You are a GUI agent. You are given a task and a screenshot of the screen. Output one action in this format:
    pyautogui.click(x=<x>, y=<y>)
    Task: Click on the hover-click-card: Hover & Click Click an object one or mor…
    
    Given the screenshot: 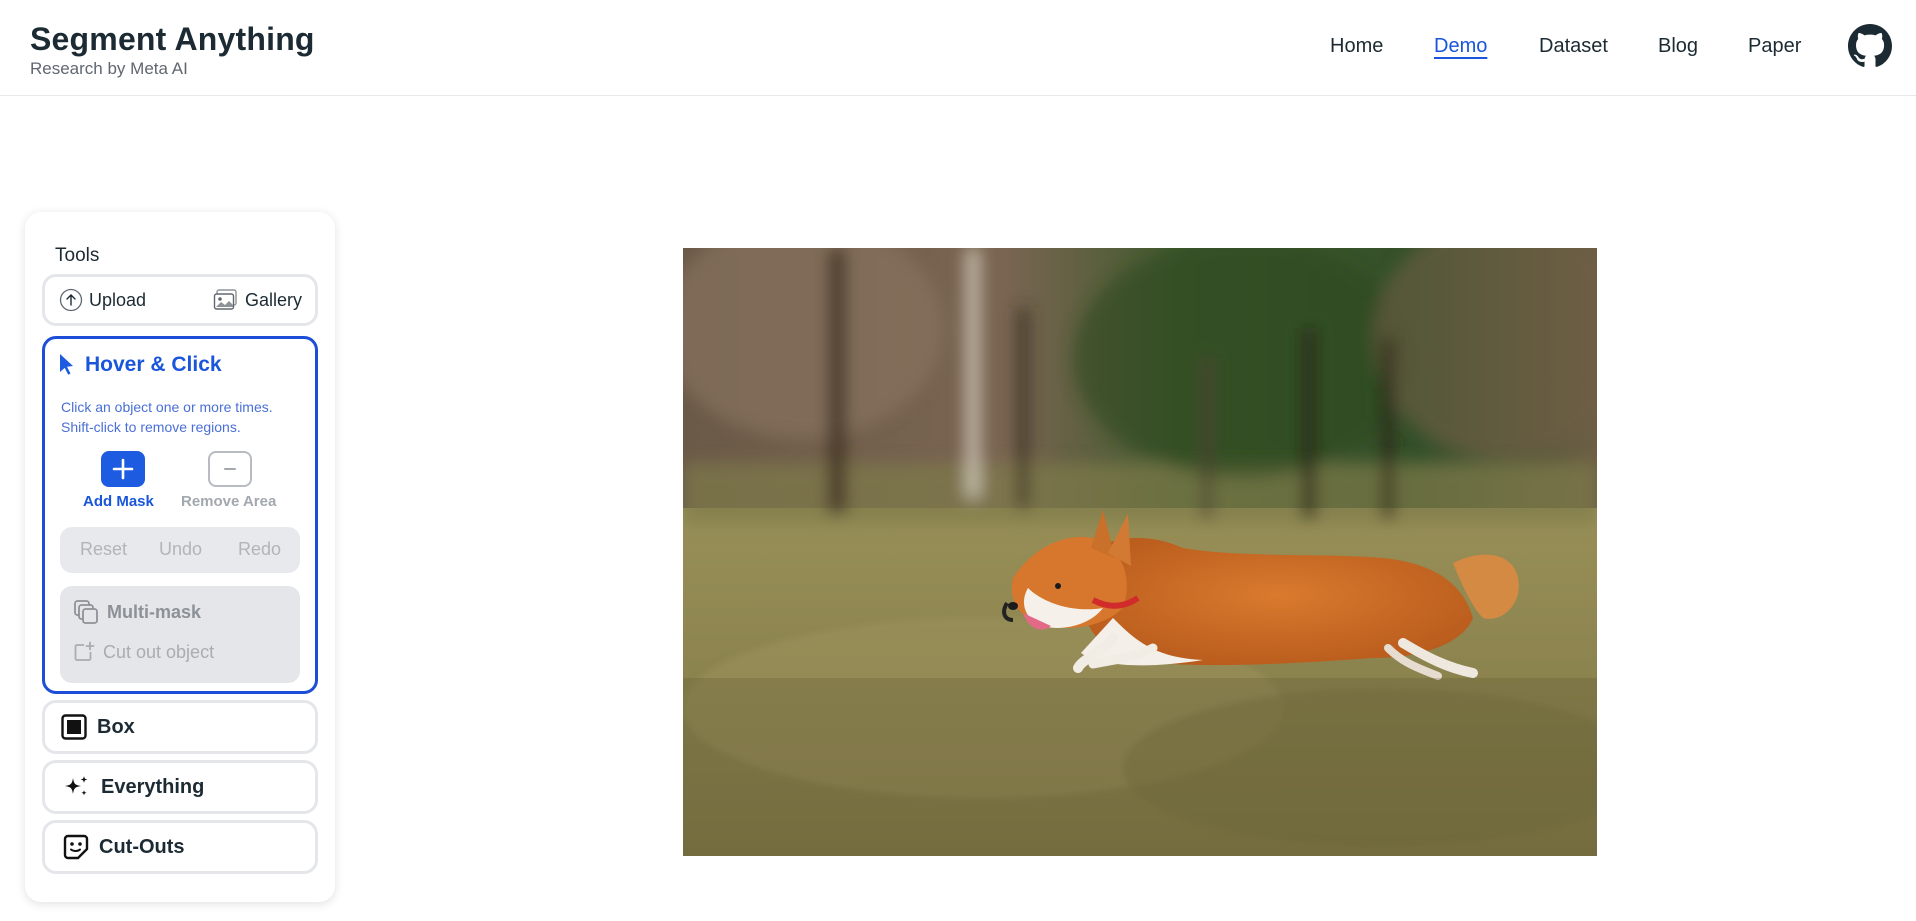 What is the action you would take?
    pyautogui.click(x=180, y=515)
    